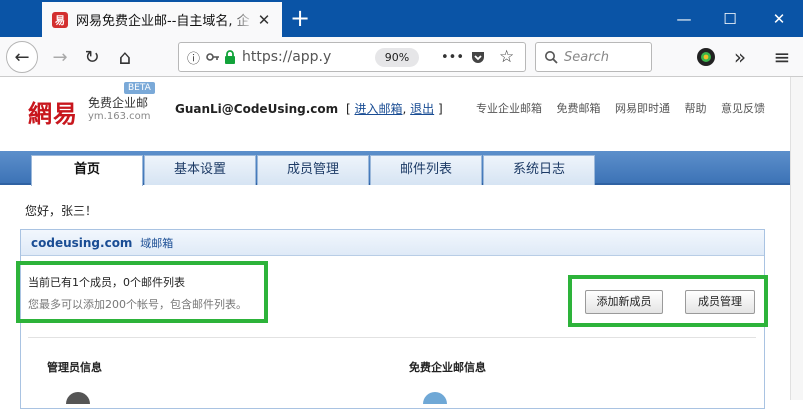 This screenshot has height=409, width=803. I want to click on minimize-button: —, so click(684, 18).